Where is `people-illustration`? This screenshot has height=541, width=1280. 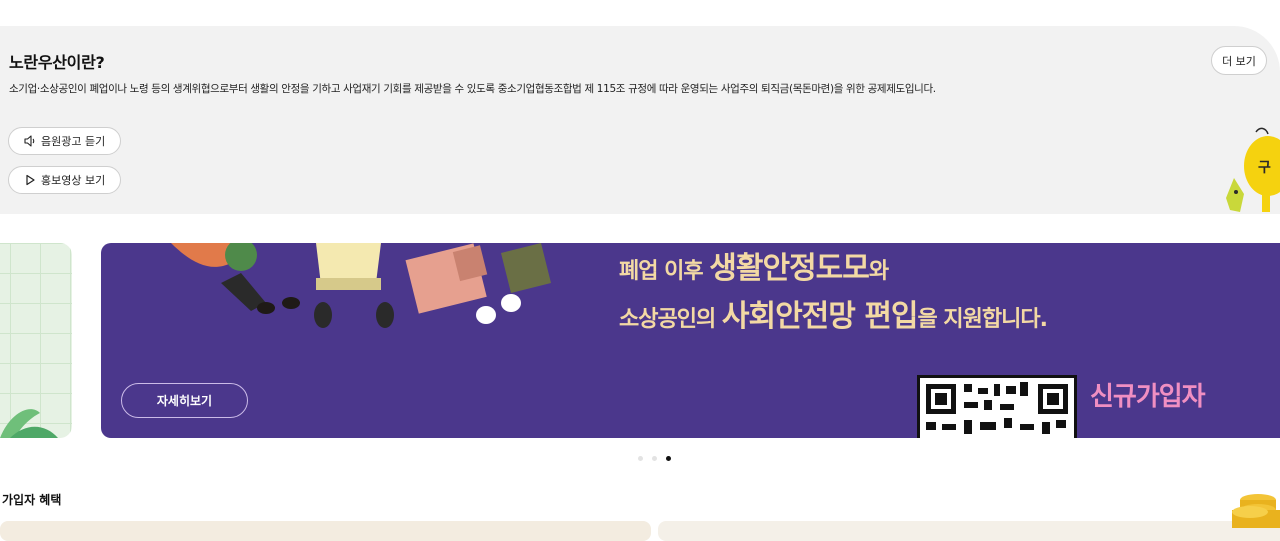 people-illustration is located at coordinates (361, 285).